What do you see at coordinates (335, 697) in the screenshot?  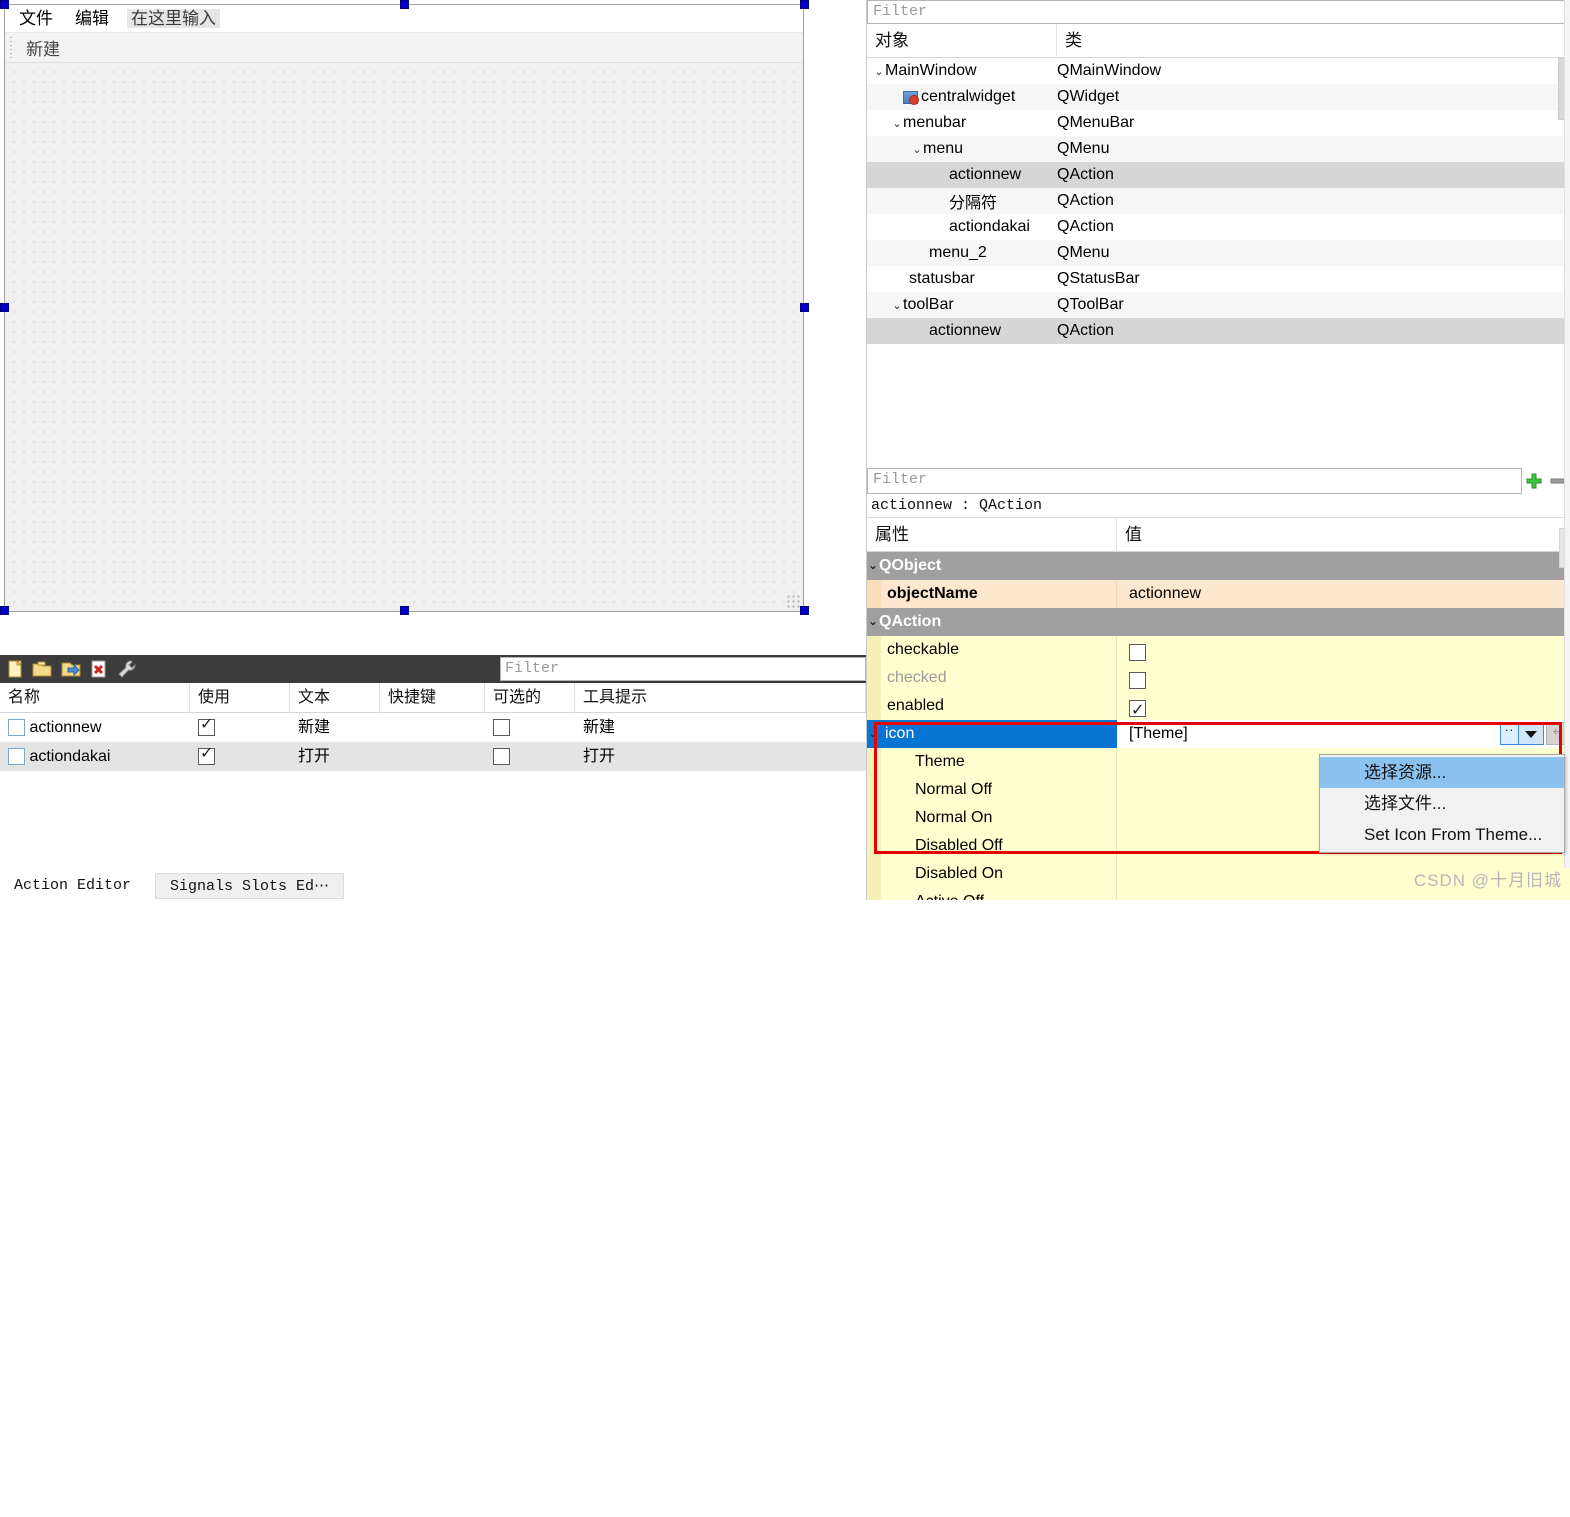 I see `column-header-text: 文本` at bounding box center [335, 697].